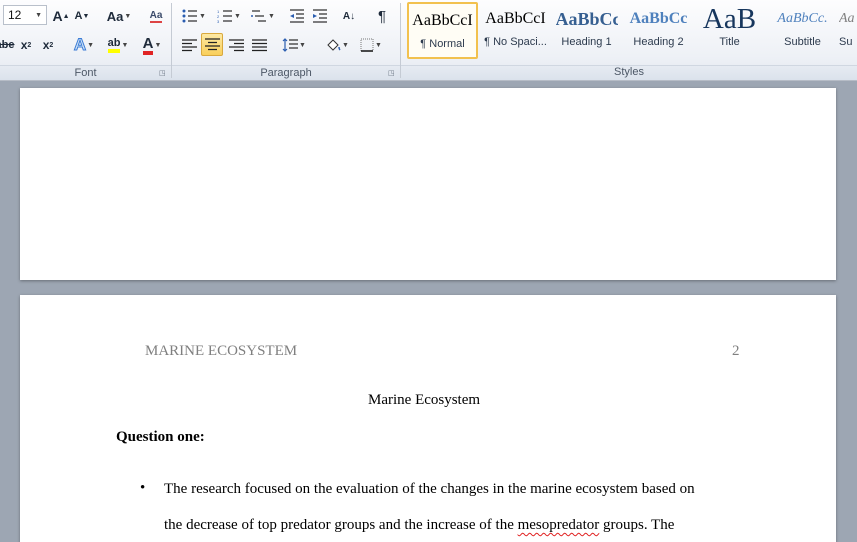 Image resolution: width=857 pixels, height=542 pixels. Describe the element at coordinates (559, 525) in the screenshot. I see `misspelled-word: mesopredator` at that location.